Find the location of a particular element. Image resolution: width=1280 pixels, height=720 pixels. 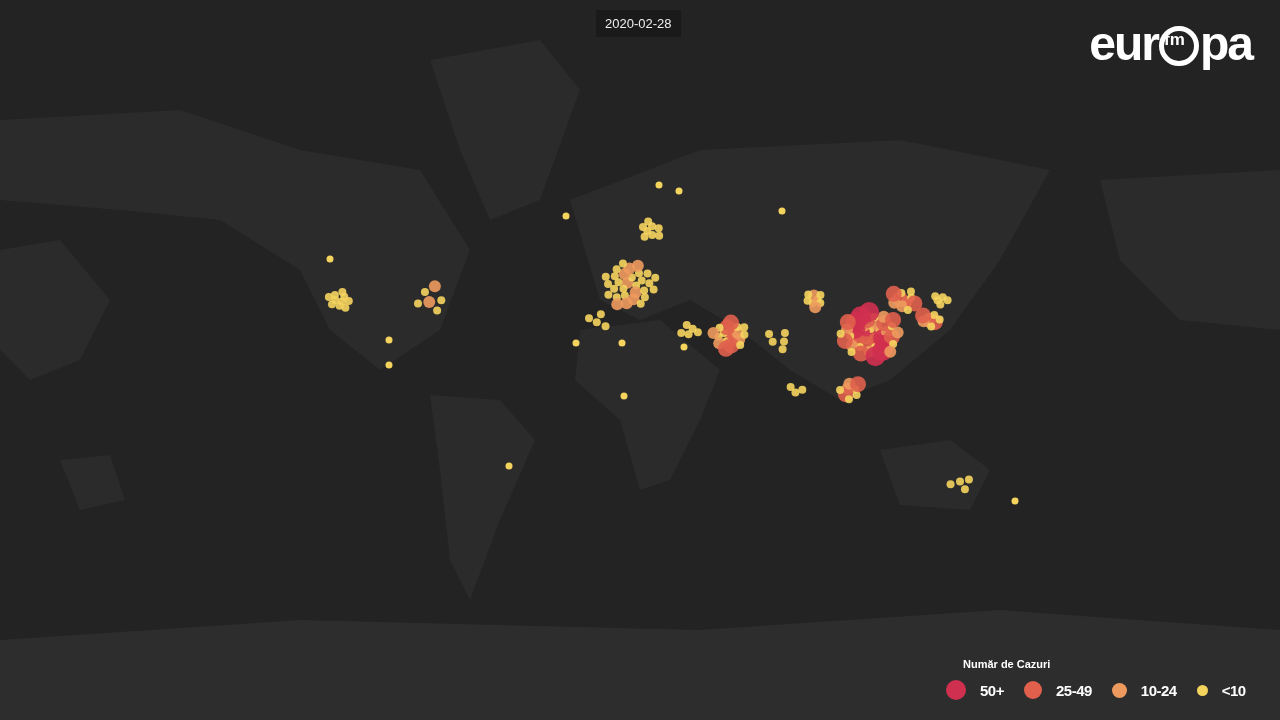

logo-text: pa is located at coordinates (1226, 44).